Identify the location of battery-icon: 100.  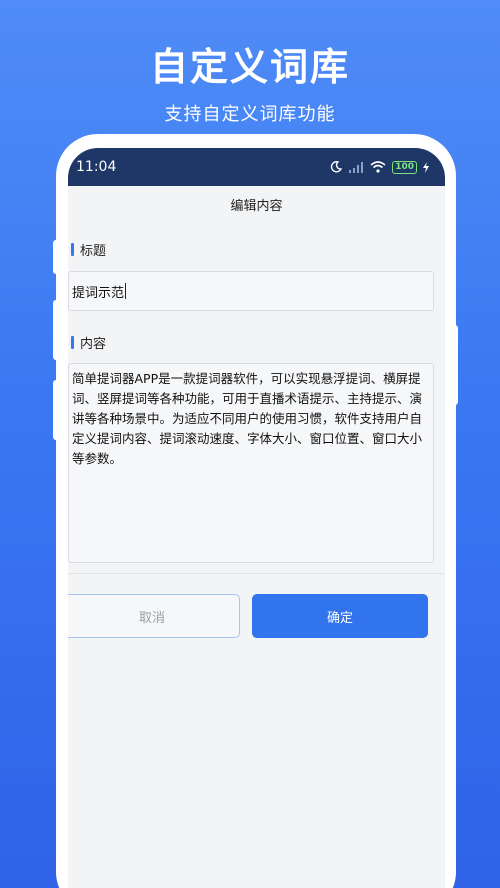
(404, 167).